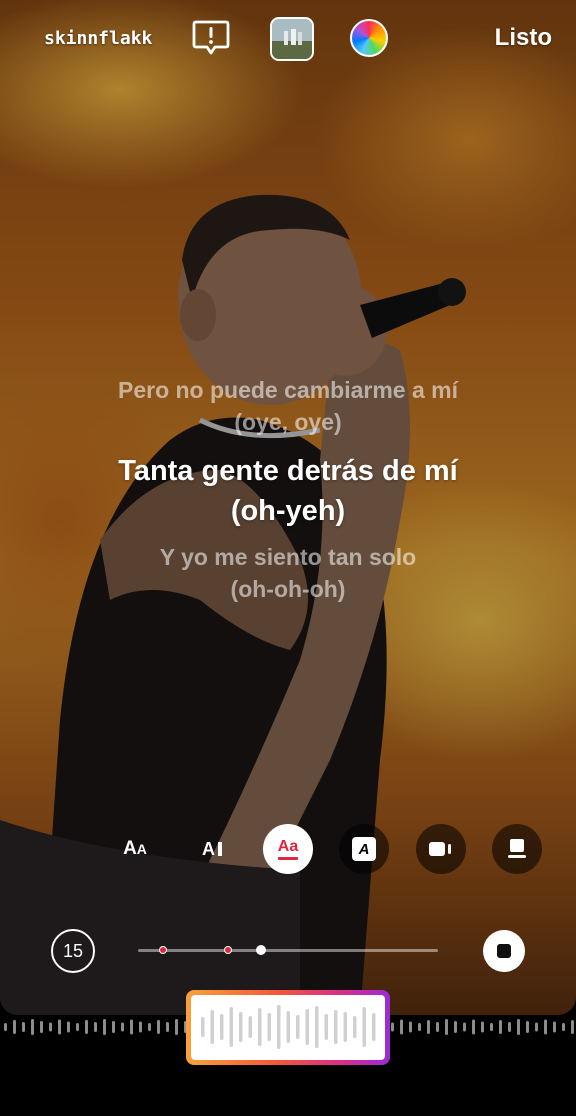 This screenshot has width=576, height=1116. Describe the element at coordinates (212, 849) in the screenshot. I see `text-case-button: A` at that location.